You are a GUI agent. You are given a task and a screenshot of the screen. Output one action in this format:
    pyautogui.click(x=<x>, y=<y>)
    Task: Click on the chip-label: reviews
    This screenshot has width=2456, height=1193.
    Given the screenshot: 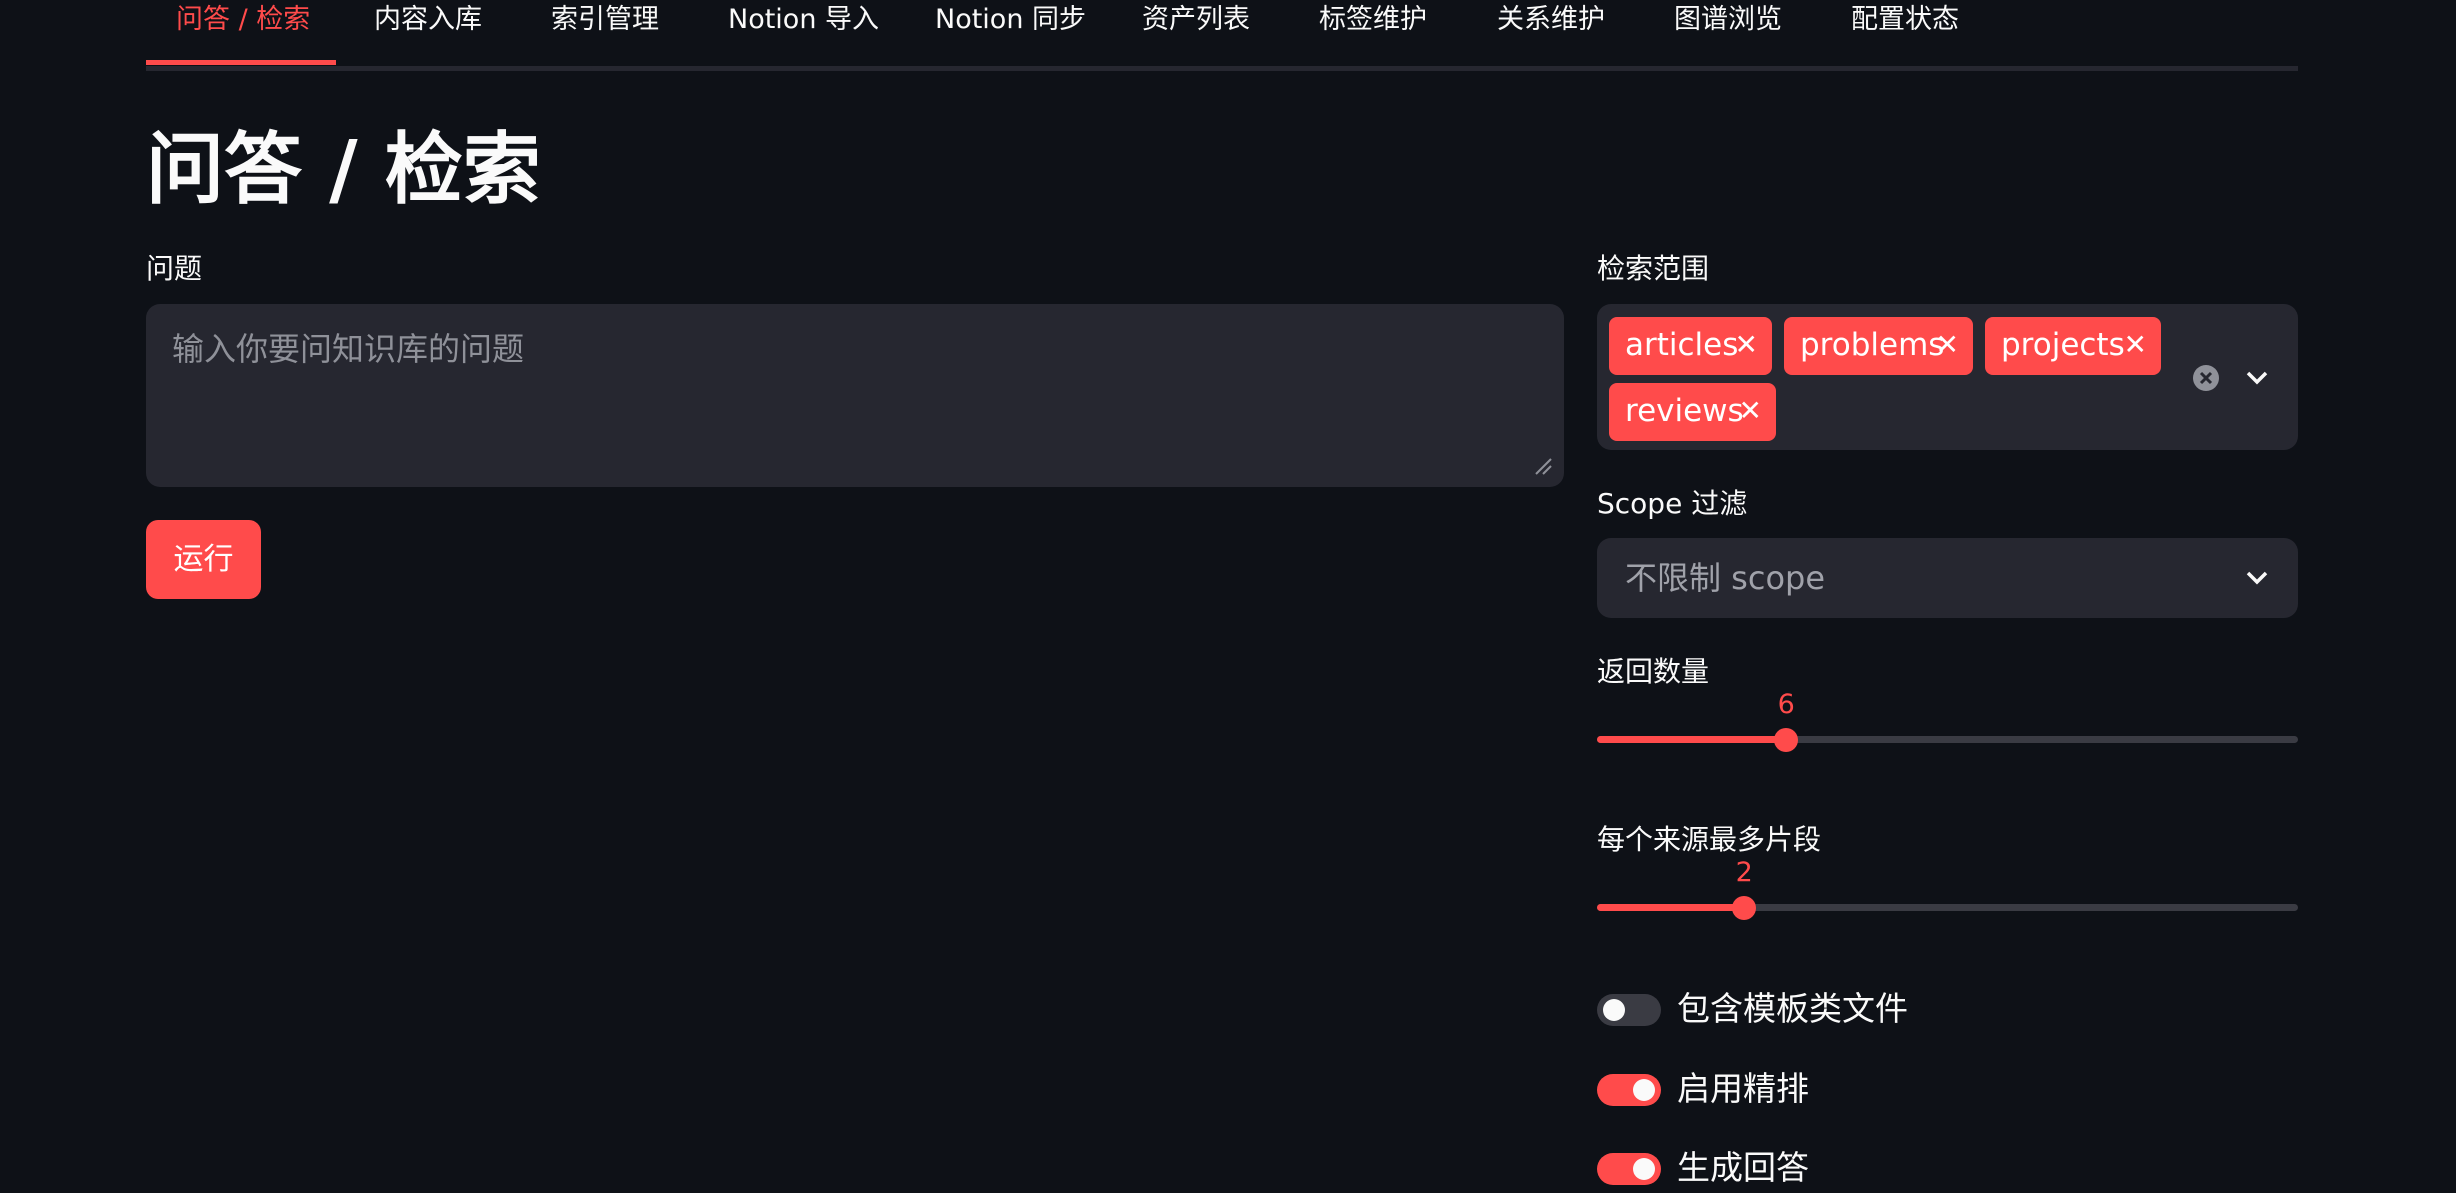 What is the action you would take?
    pyautogui.click(x=1684, y=411)
    